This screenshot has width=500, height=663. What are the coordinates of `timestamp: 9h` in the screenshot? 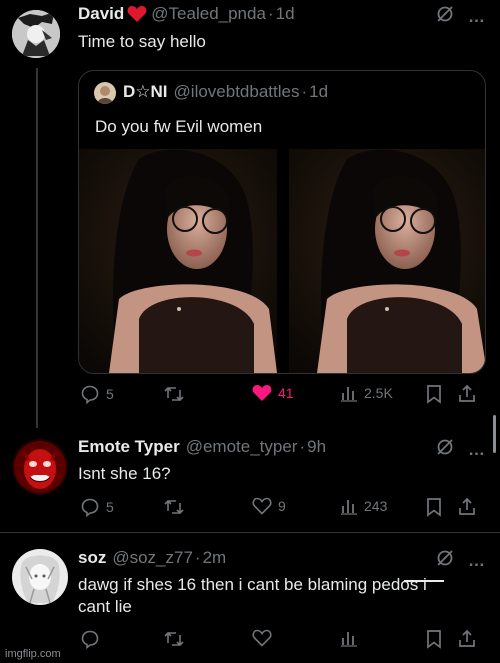 It's located at (316, 447).